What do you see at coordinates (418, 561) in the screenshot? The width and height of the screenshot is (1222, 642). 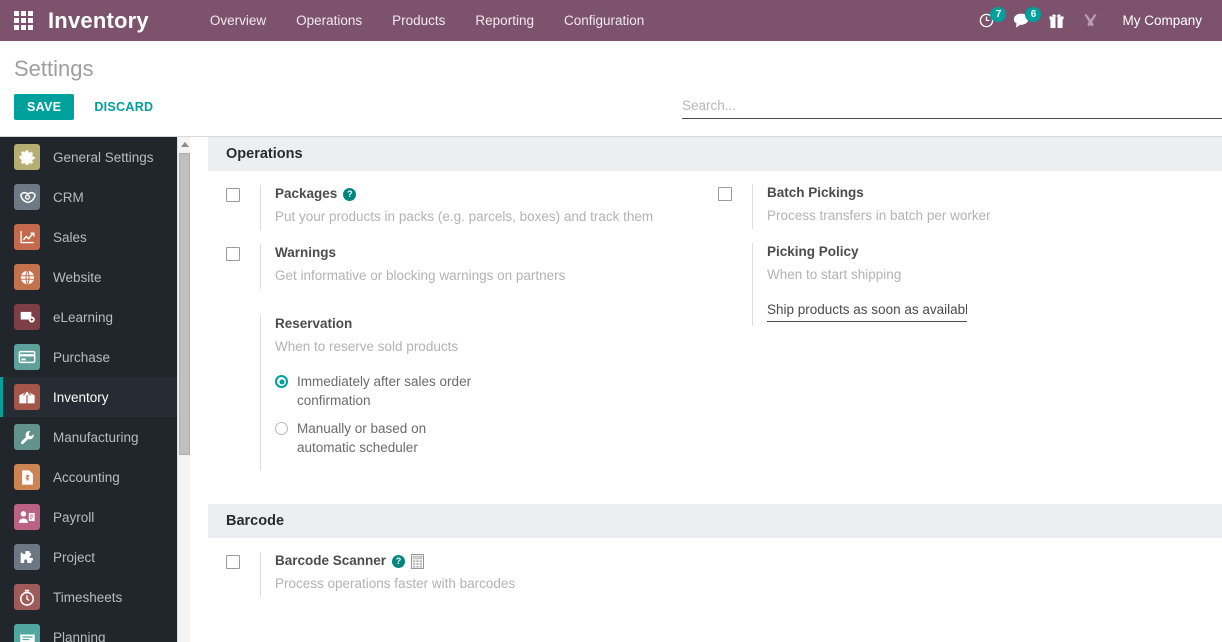 I see `barcode-reader-icon` at bounding box center [418, 561].